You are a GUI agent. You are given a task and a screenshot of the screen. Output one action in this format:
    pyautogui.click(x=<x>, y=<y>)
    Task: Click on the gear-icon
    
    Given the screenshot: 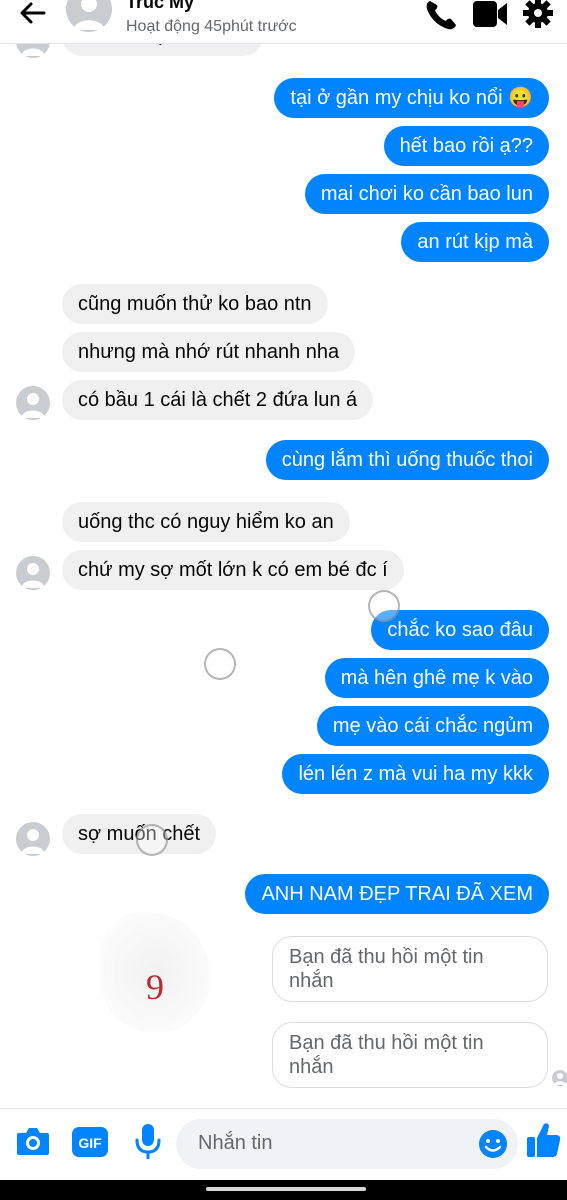 What is the action you would take?
    pyautogui.click(x=539, y=15)
    